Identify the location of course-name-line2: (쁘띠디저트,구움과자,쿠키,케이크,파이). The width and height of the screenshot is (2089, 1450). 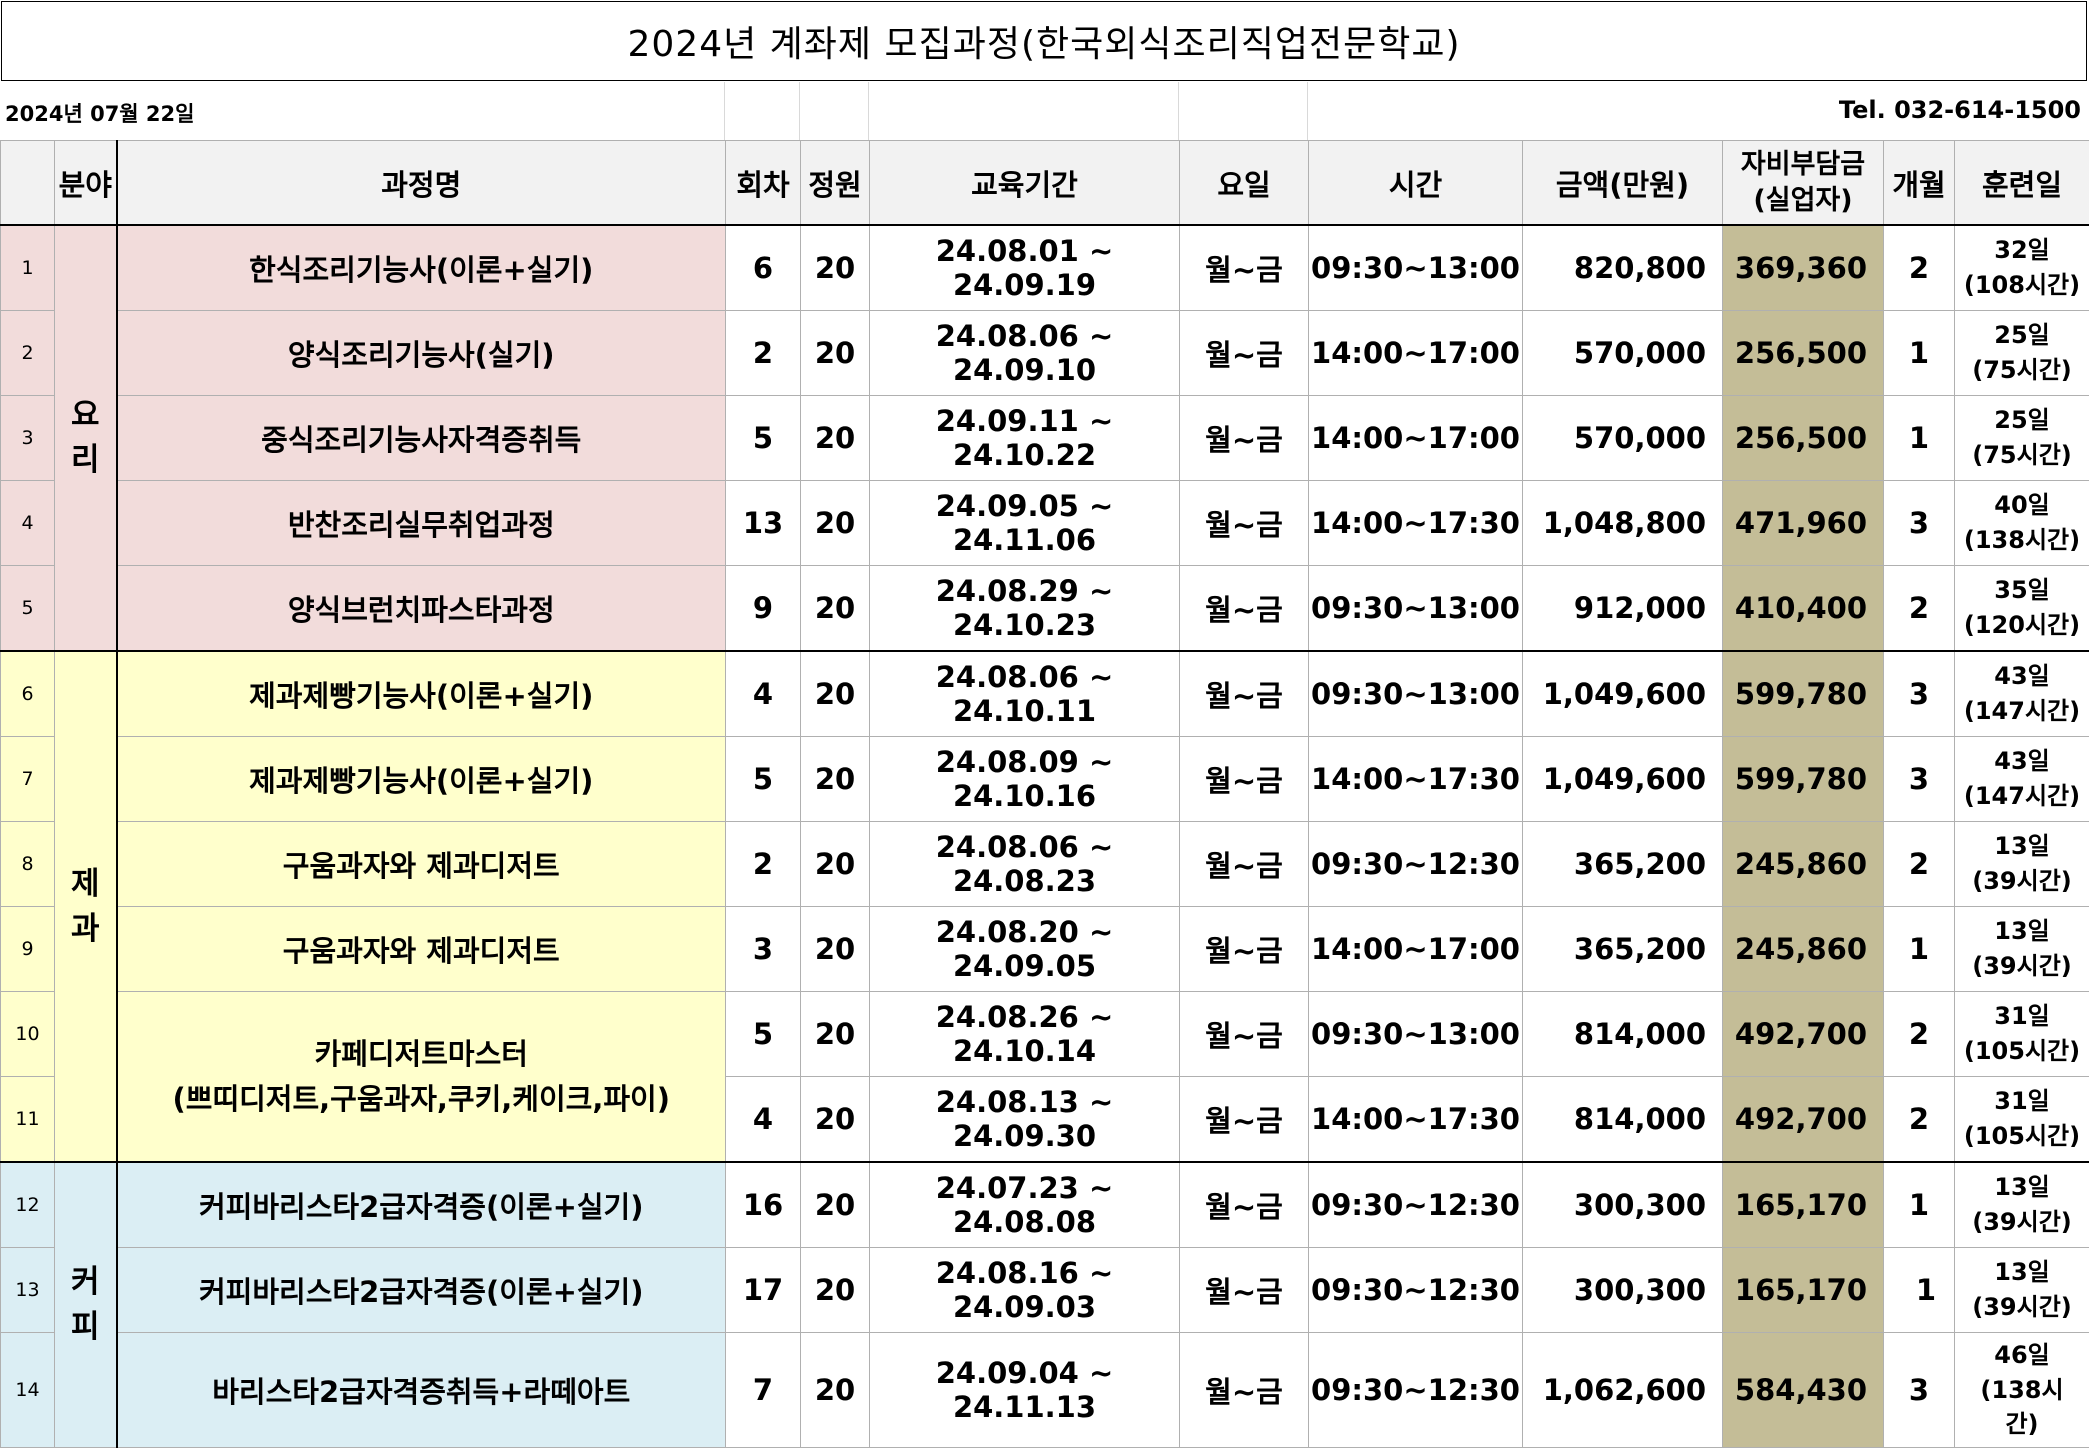
(421, 1098).